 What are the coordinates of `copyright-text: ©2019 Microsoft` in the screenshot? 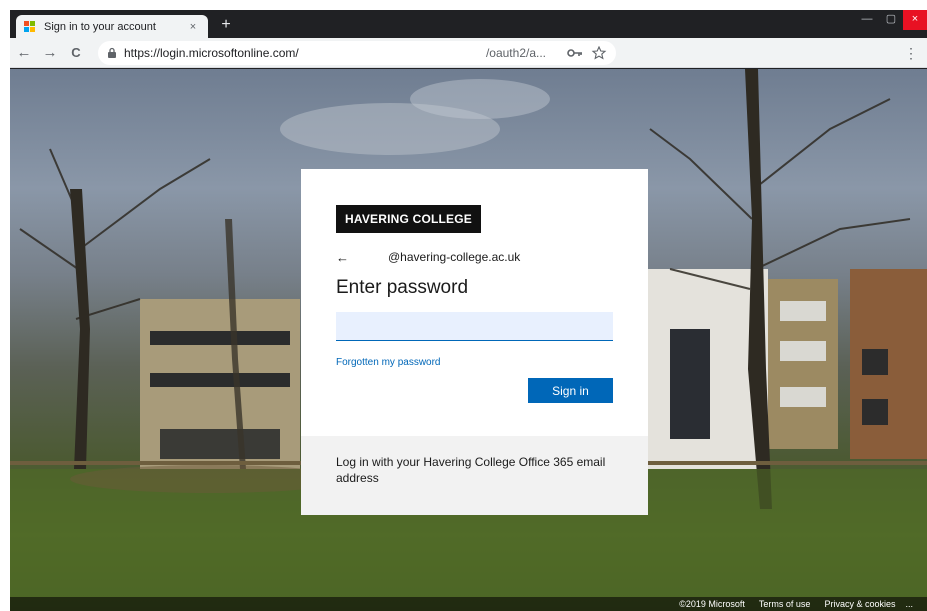 It's located at (712, 604).